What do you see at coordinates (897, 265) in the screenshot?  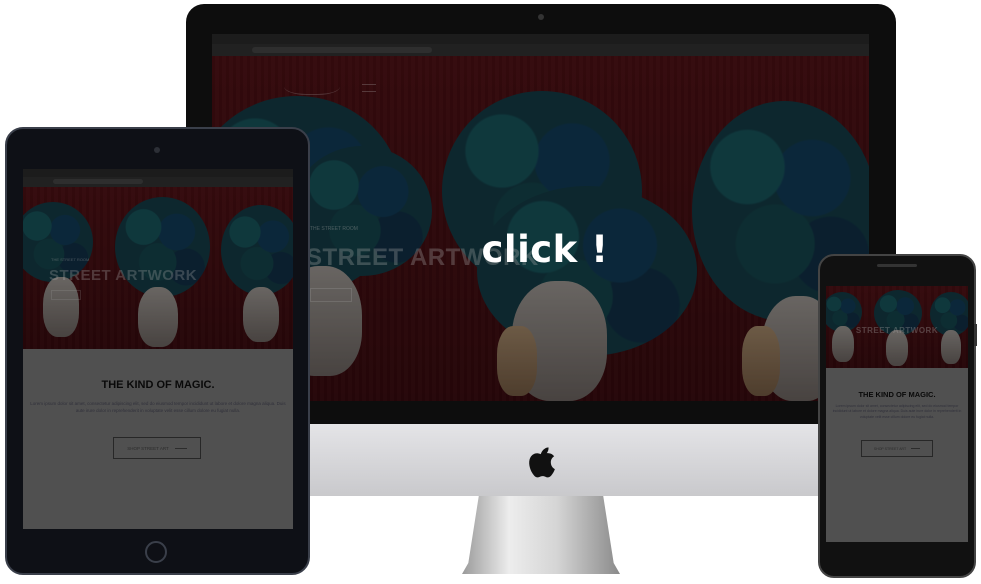 I see `phone-speaker` at bounding box center [897, 265].